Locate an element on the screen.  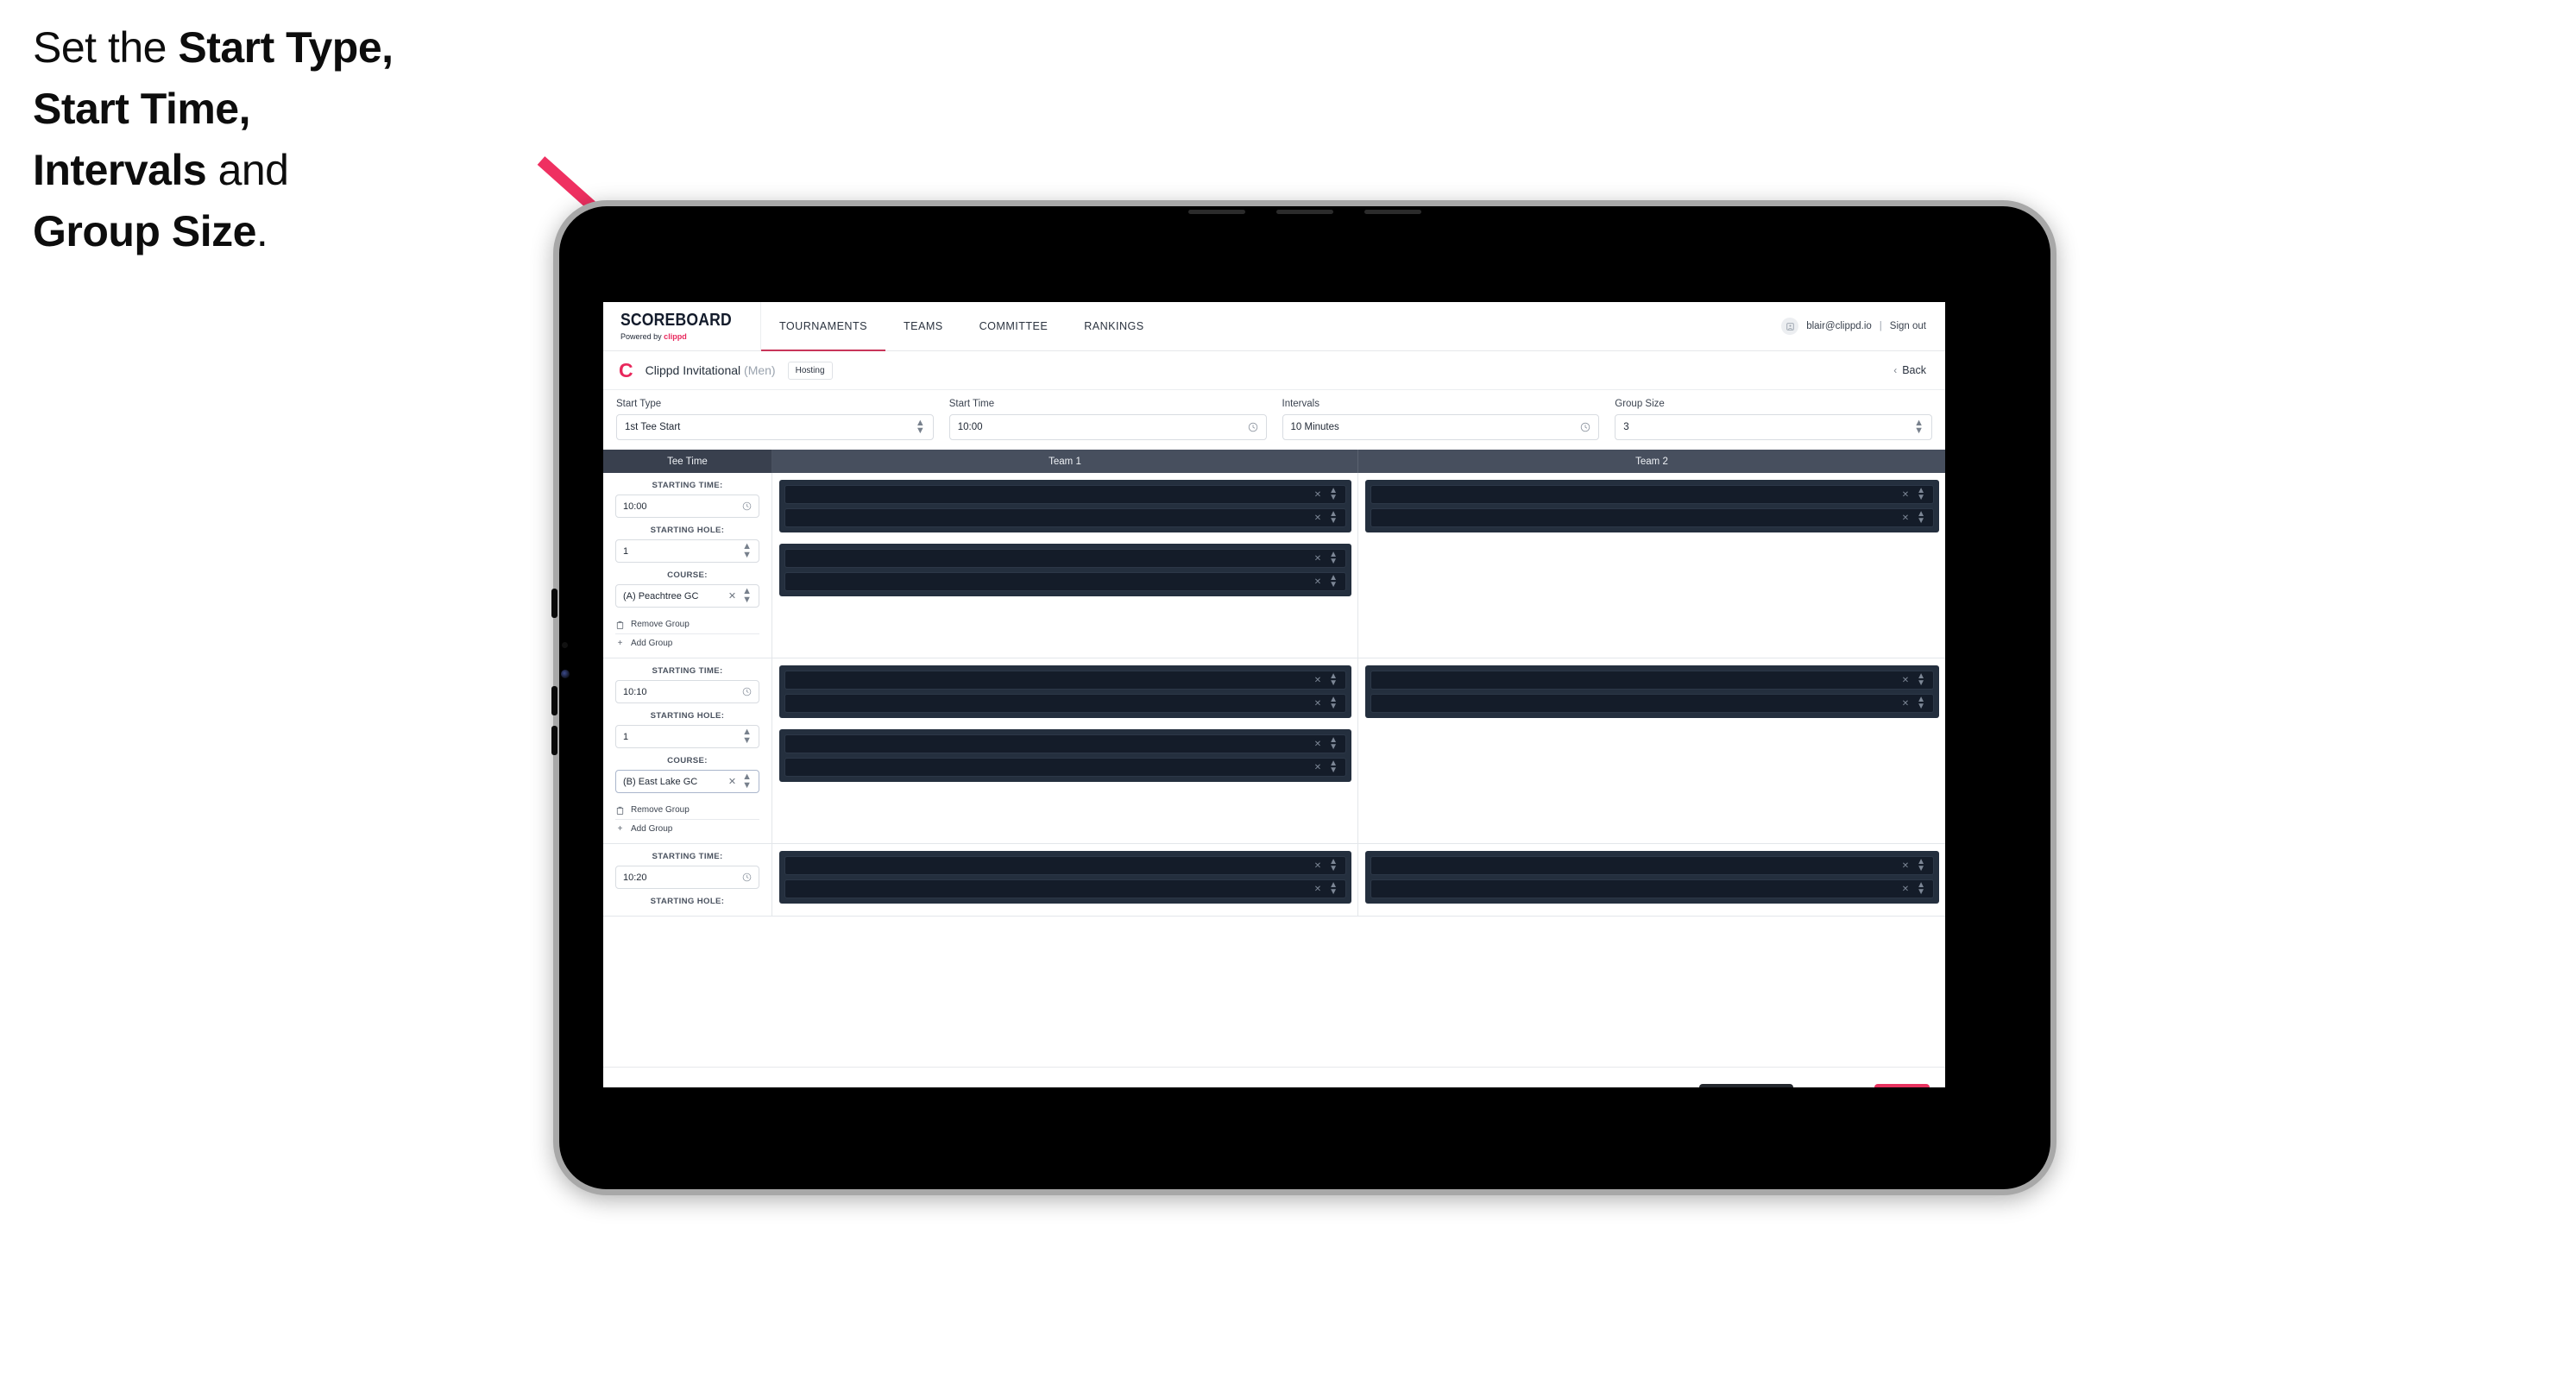
intervals-value: 10 Minutes is located at coordinates (1314, 427).